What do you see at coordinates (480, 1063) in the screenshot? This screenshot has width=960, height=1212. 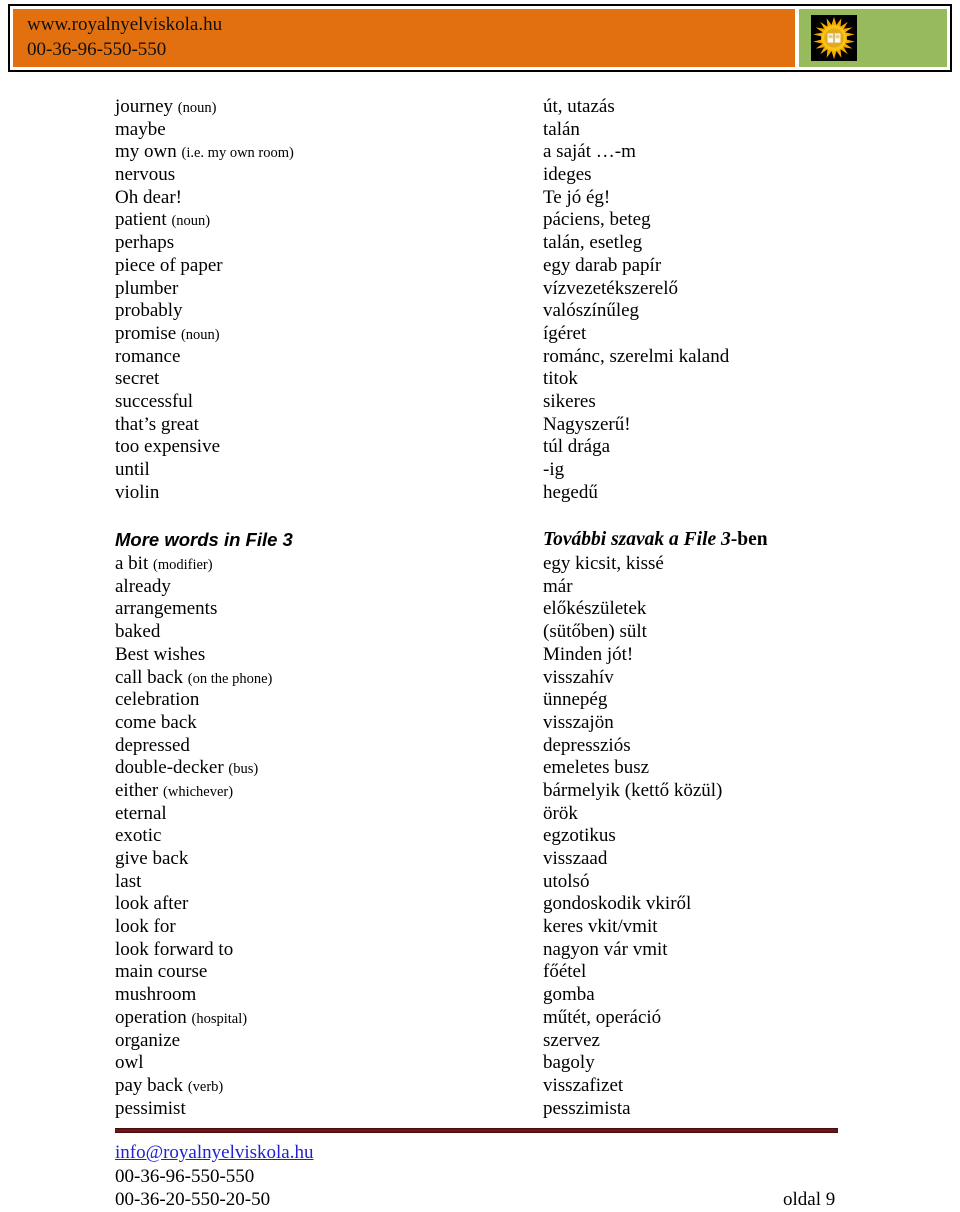 I see `vocabulary-row: owl bagoly` at bounding box center [480, 1063].